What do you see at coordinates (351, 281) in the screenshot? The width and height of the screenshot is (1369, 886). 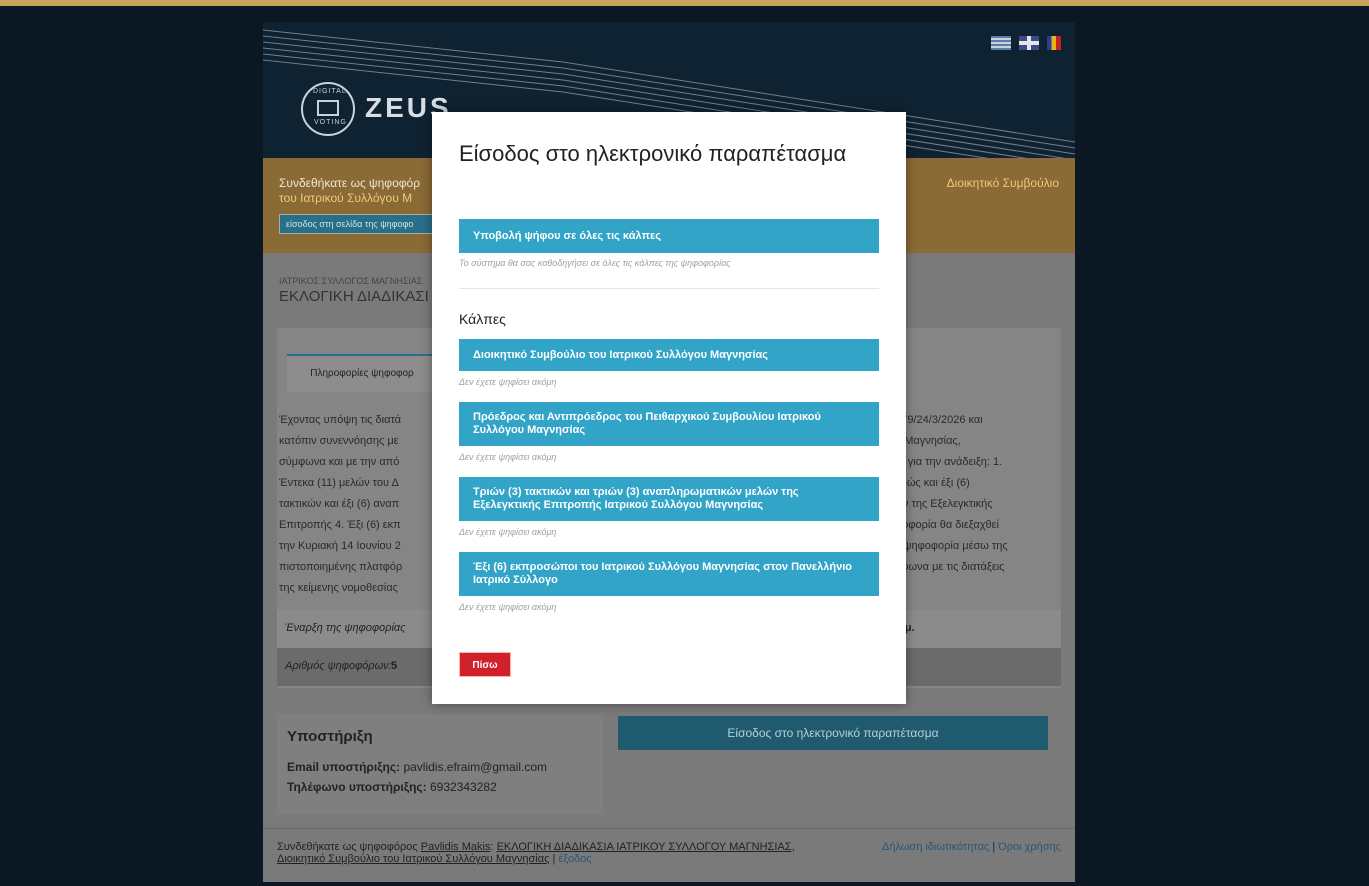 I see `organization-name: ΙΑΤΡΙΚΟΣ ΣΥΛΛΟΓΟΣ ΜΑΓΝΗΣΙΑΣ` at bounding box center [351, 281].